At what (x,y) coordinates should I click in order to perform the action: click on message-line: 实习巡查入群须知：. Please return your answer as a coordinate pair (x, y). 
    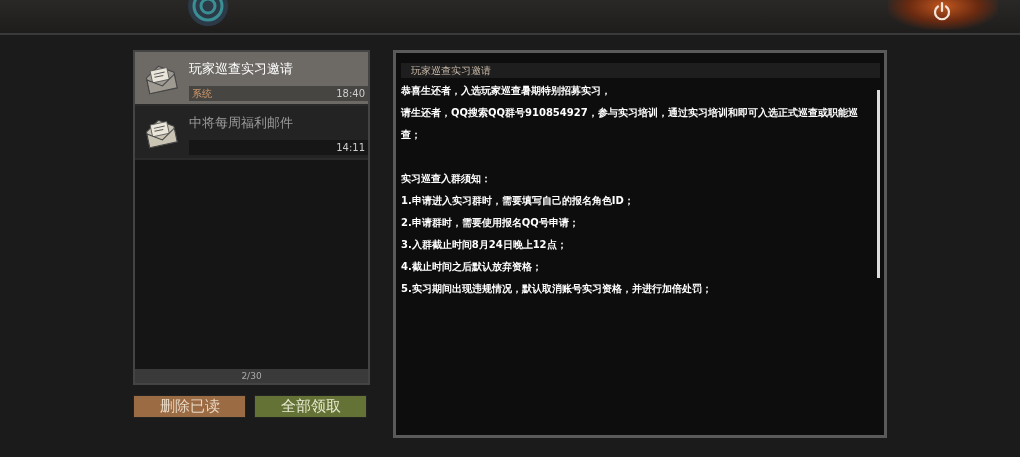
    Looking at the image, I should click on (446, 179).